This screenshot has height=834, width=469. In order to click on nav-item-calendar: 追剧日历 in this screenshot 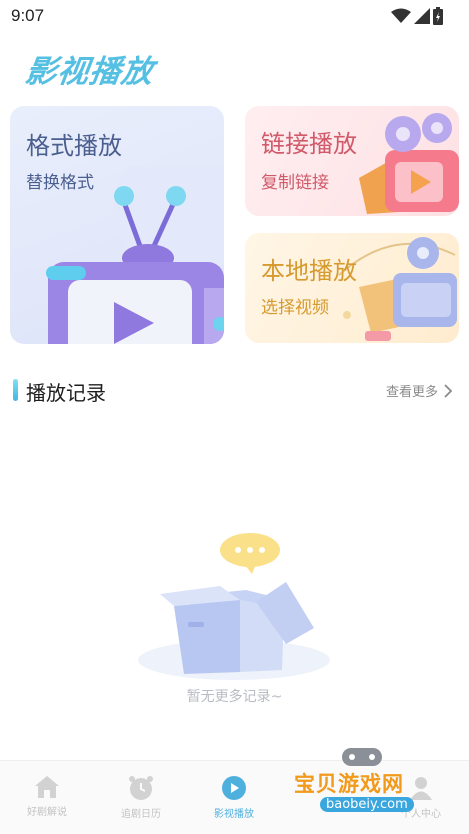, I will do `click(141, 797)`.